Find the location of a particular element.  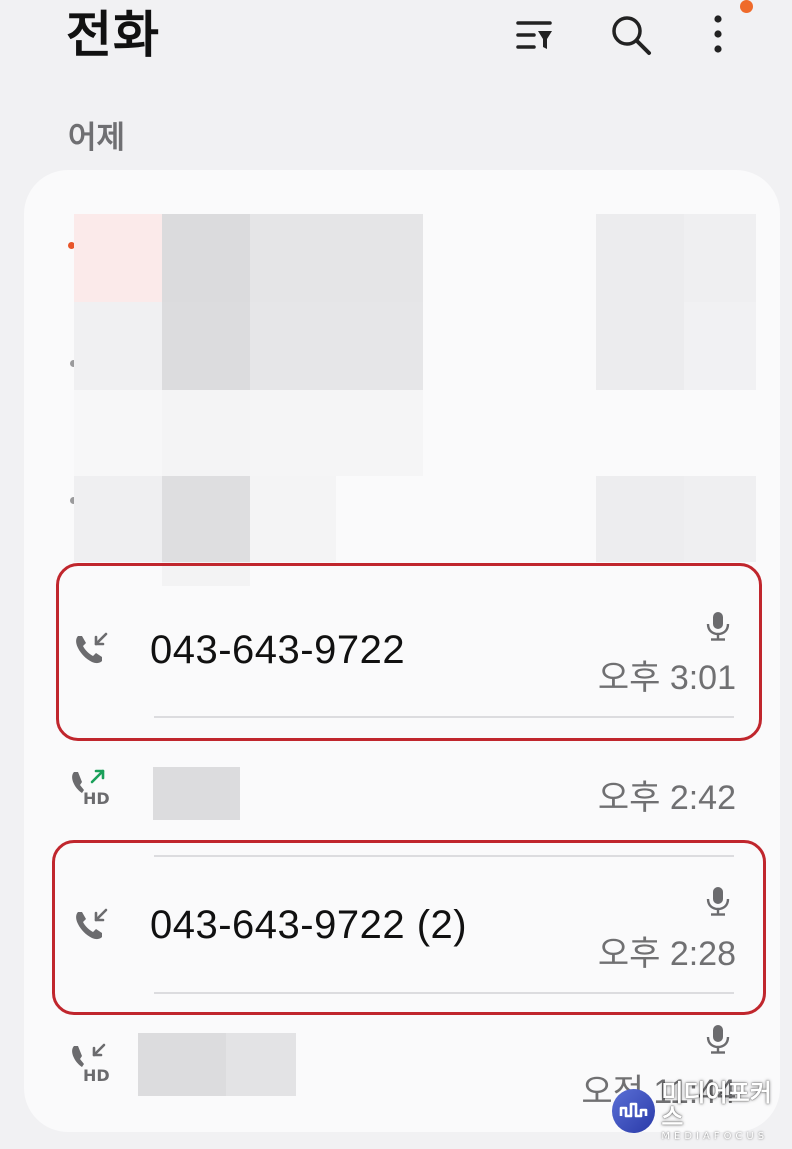

filter-icon is located at coordinates (534, 35).